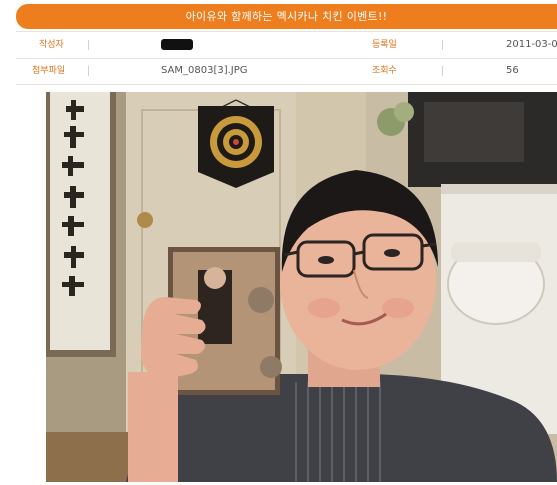 The width and height of the screenshot is (557, 485). What do you see at coordinates (384, 71) in the screenshot?
I see `views-label: 조회수` at bounding box center [384, 71].